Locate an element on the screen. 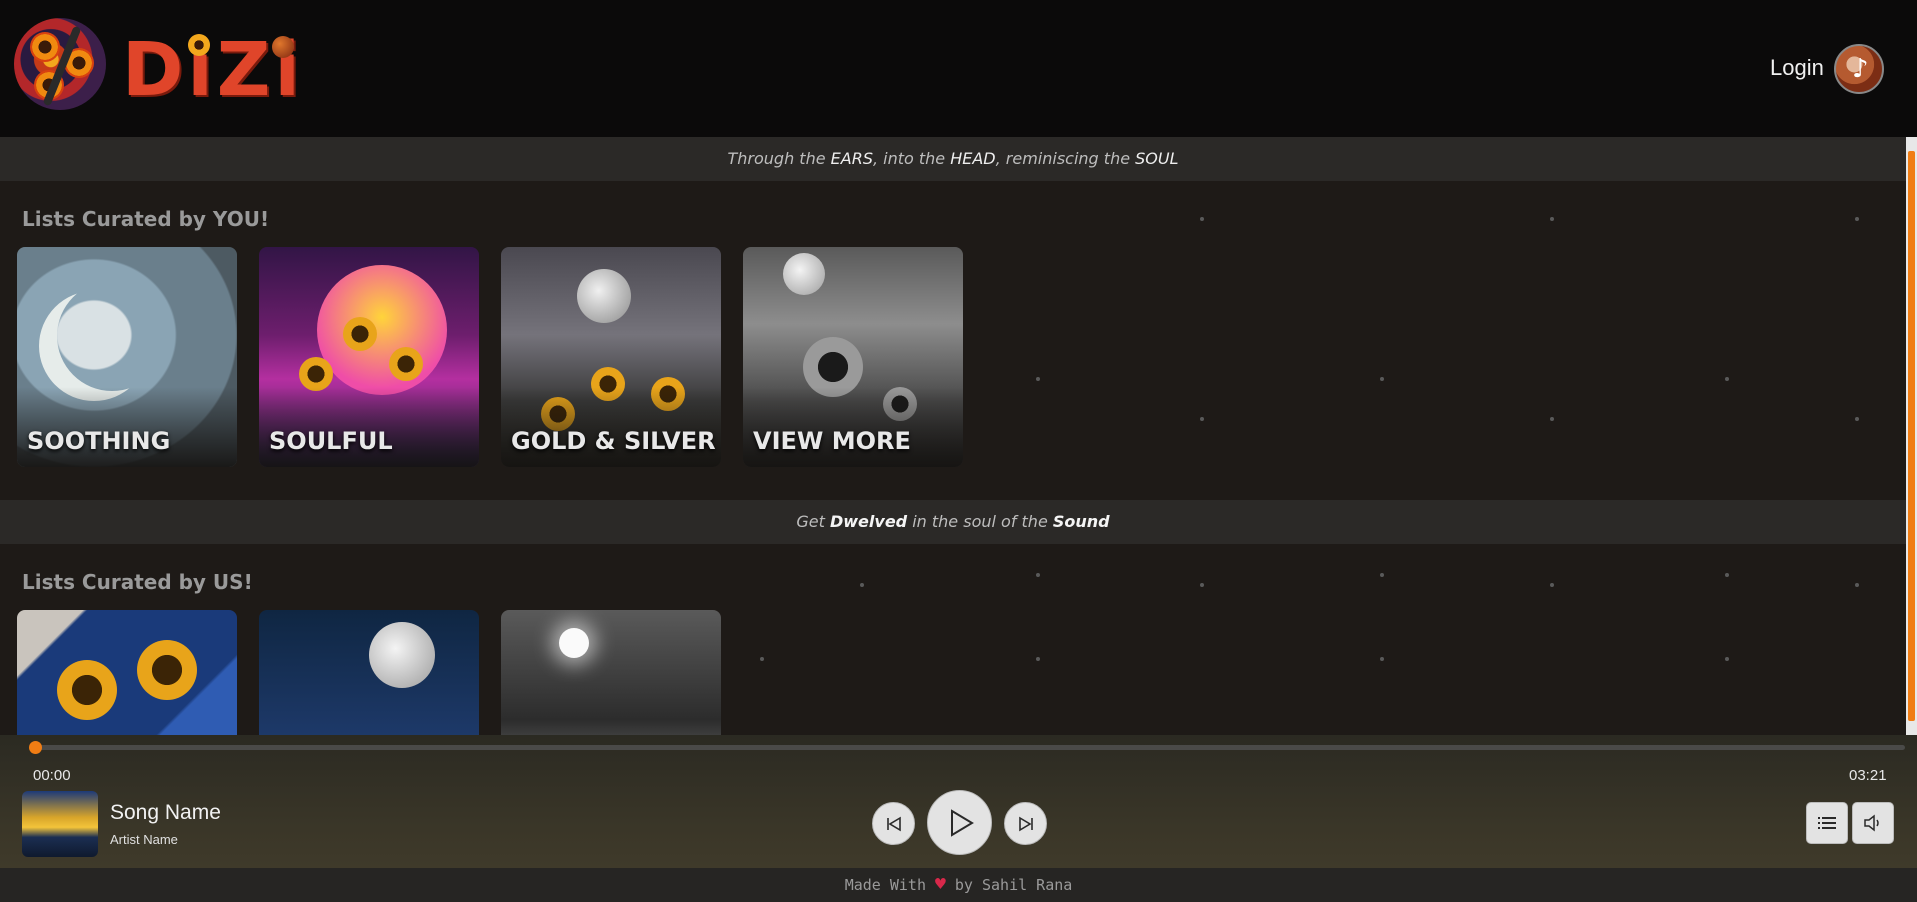 The height and width of the screenshot is (902, 1917). sunflower-icon is located at coordinates (199, 45).